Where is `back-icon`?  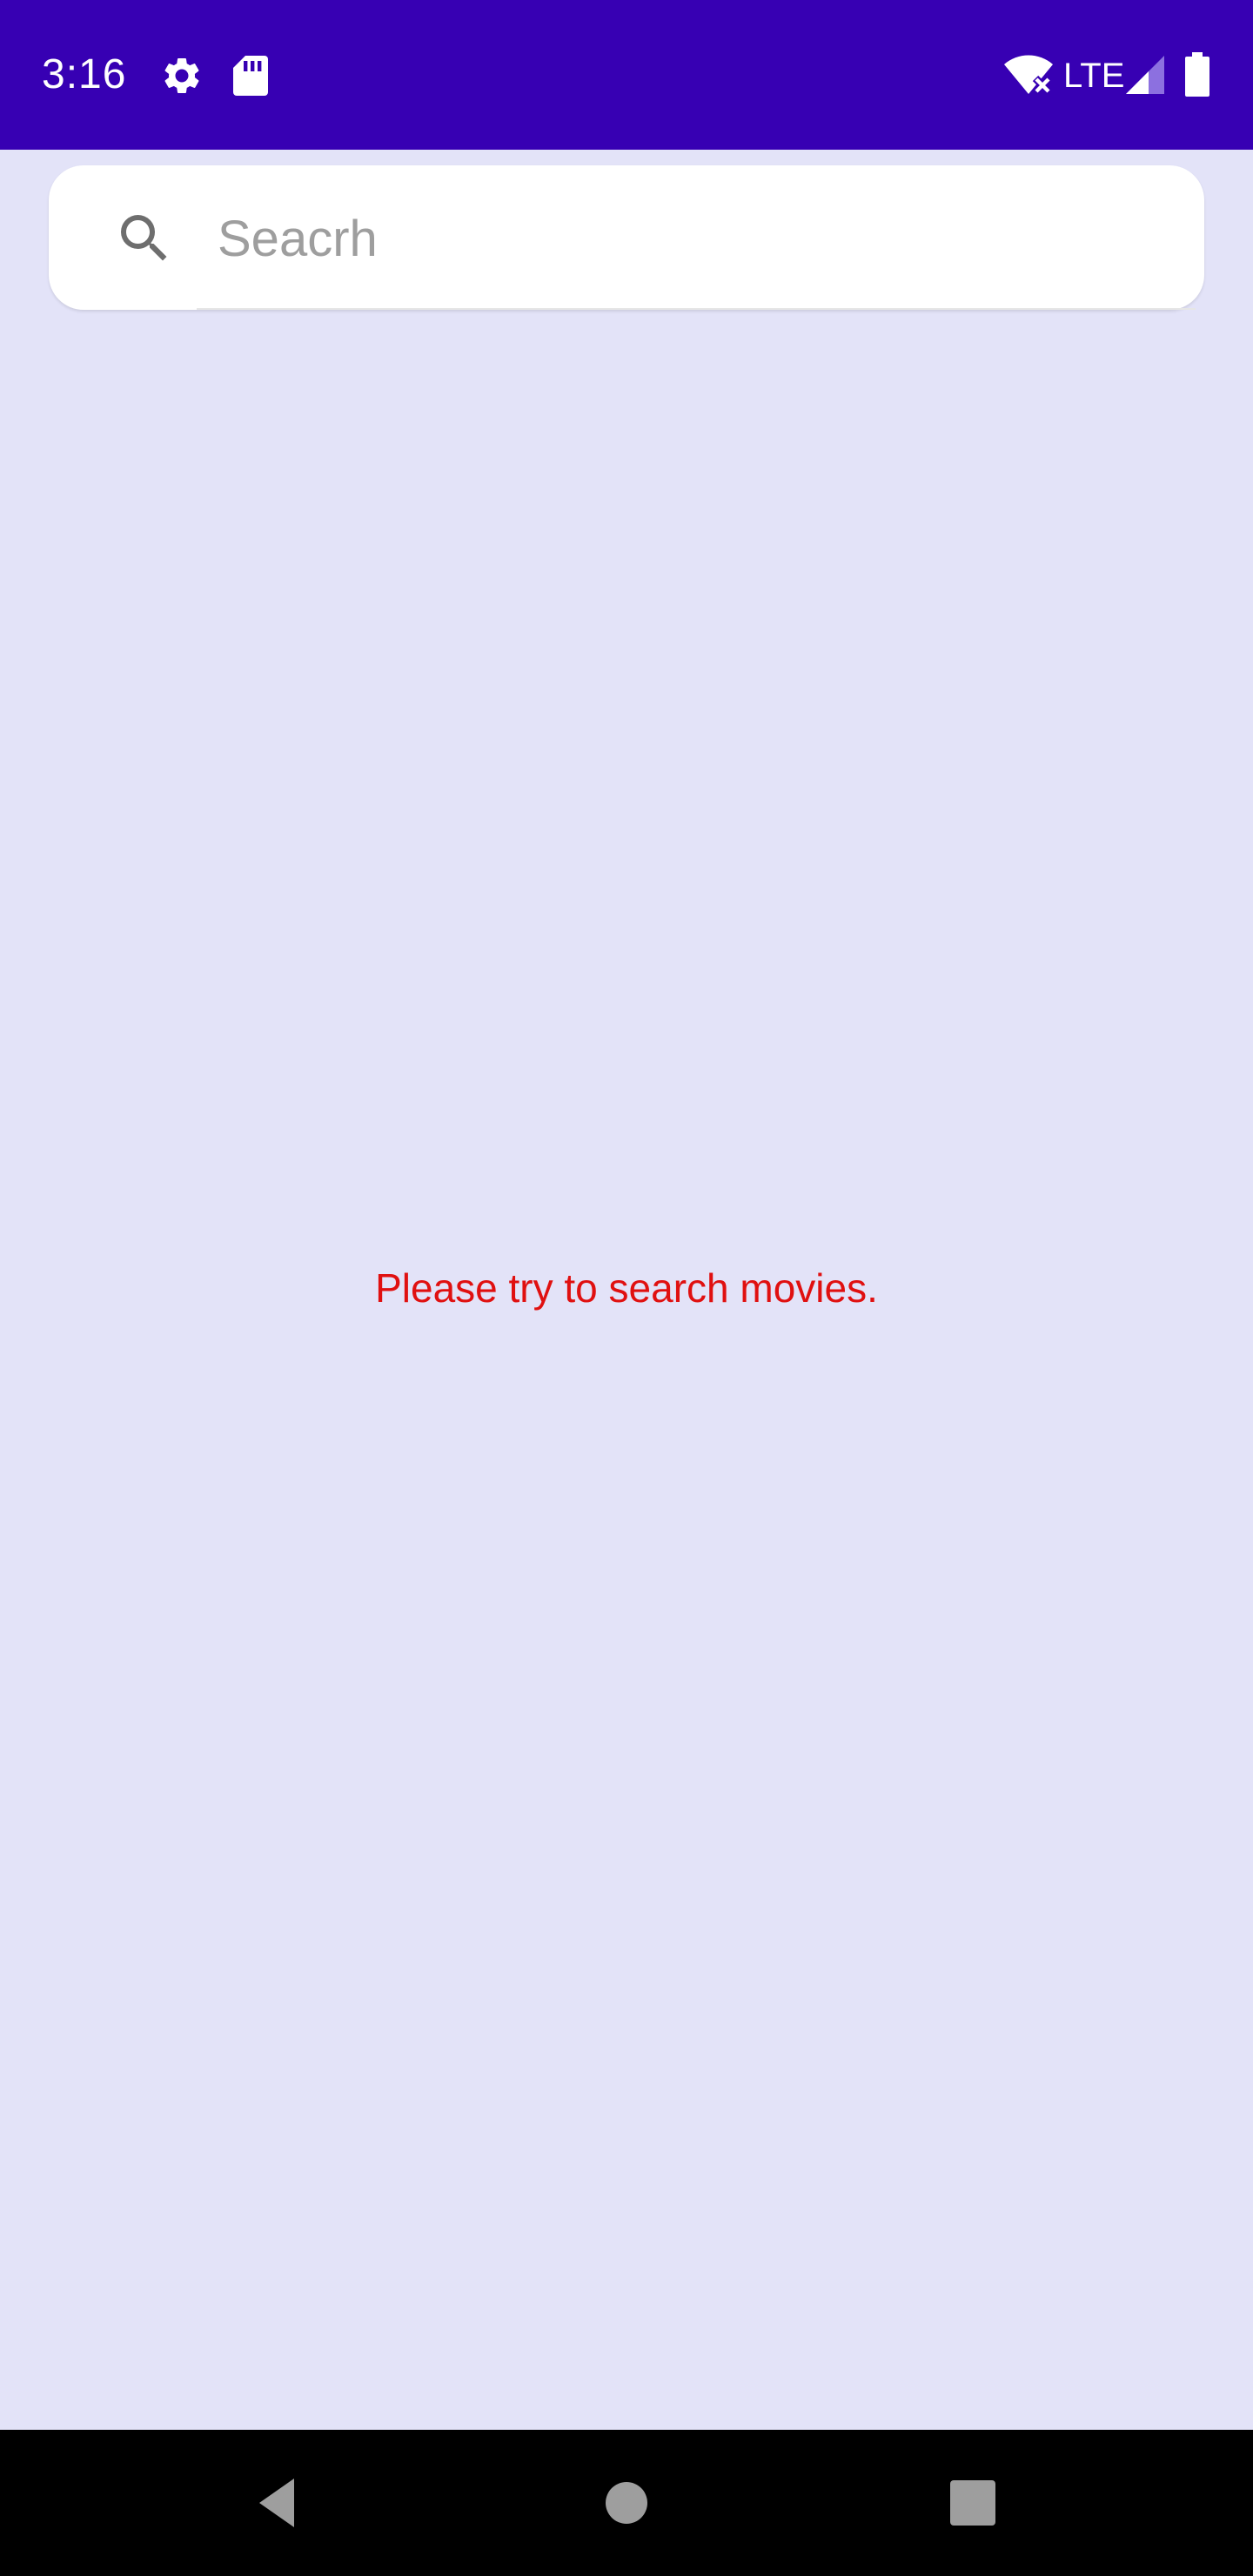 back-icon is located at coordinates (276, 2503).